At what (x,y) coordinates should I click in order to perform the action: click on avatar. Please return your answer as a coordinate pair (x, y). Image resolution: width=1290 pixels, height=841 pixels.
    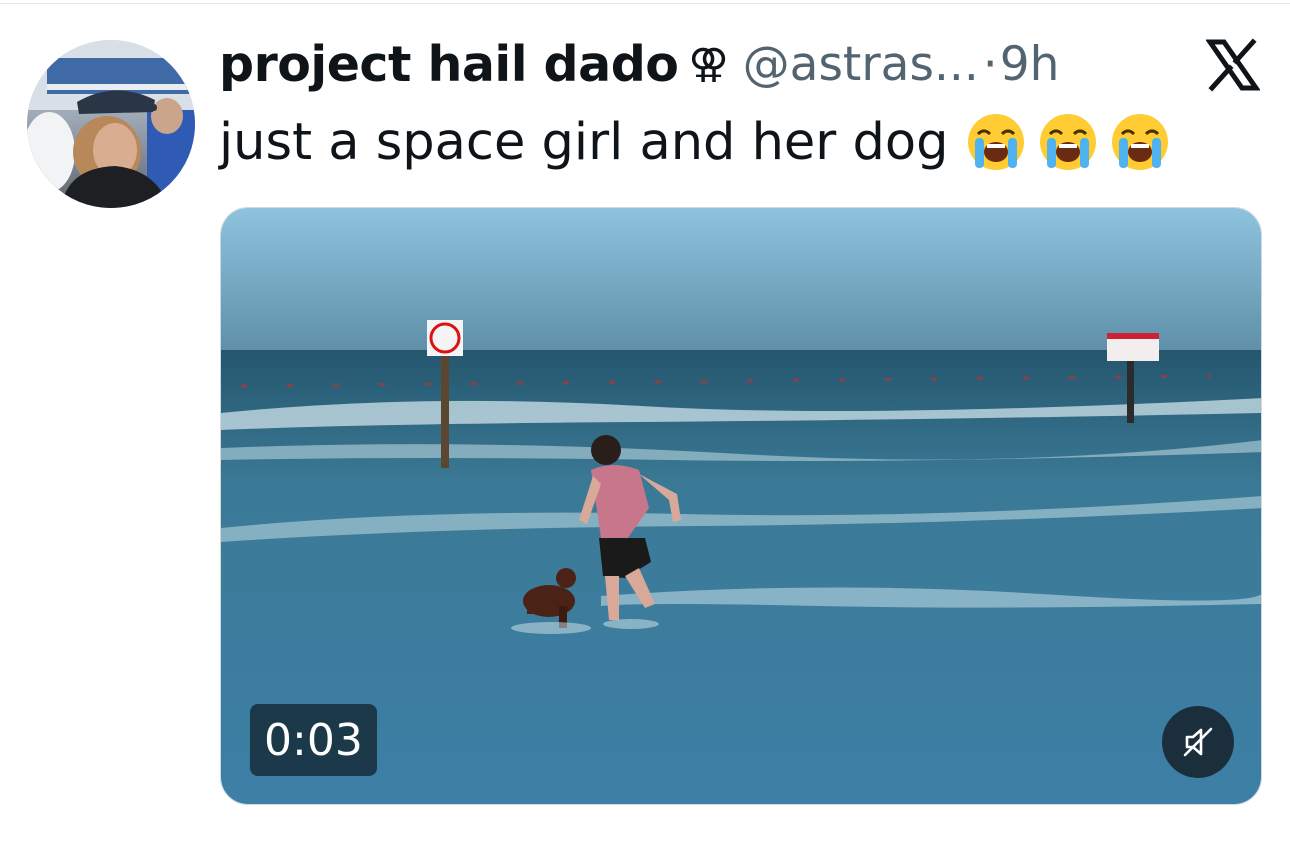
    Looking at the image, I should click on (111, 124).